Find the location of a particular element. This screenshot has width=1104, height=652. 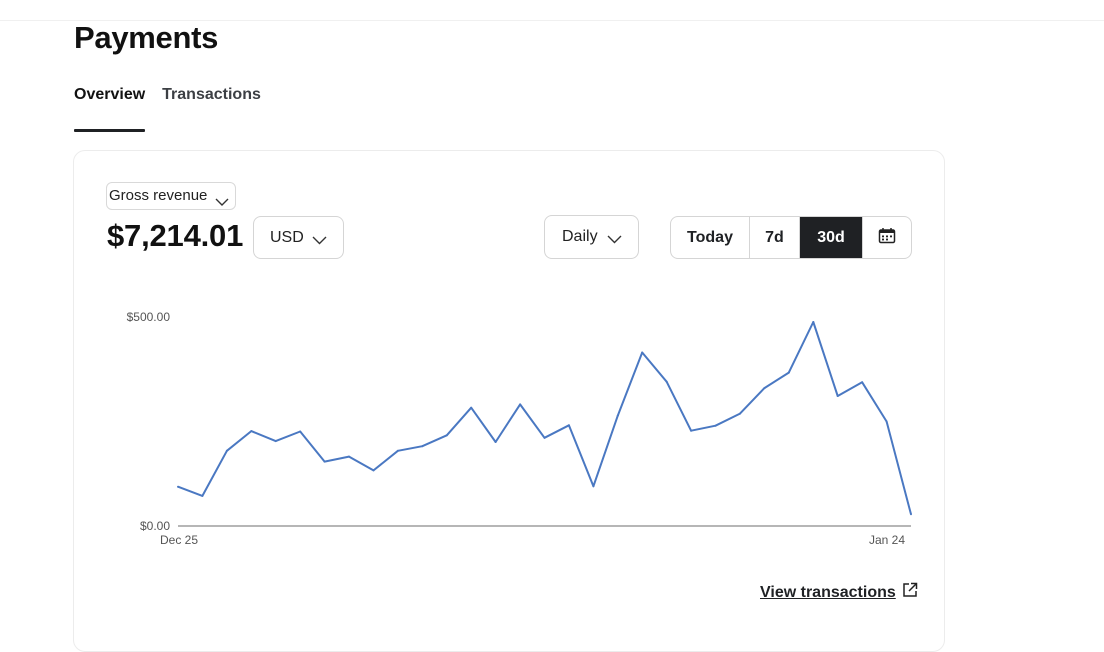

view-transactions-label: View transactions is located at coordinates (828, 592).